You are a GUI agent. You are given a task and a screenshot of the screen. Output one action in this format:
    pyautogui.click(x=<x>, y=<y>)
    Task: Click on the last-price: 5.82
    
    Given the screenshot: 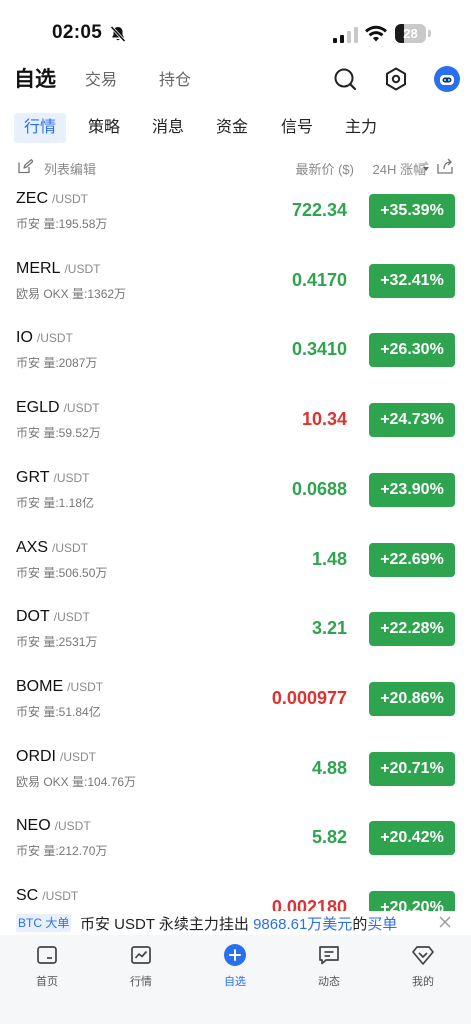 What is the action you would take?
    pyautogui.click(x=329, y=837)
    